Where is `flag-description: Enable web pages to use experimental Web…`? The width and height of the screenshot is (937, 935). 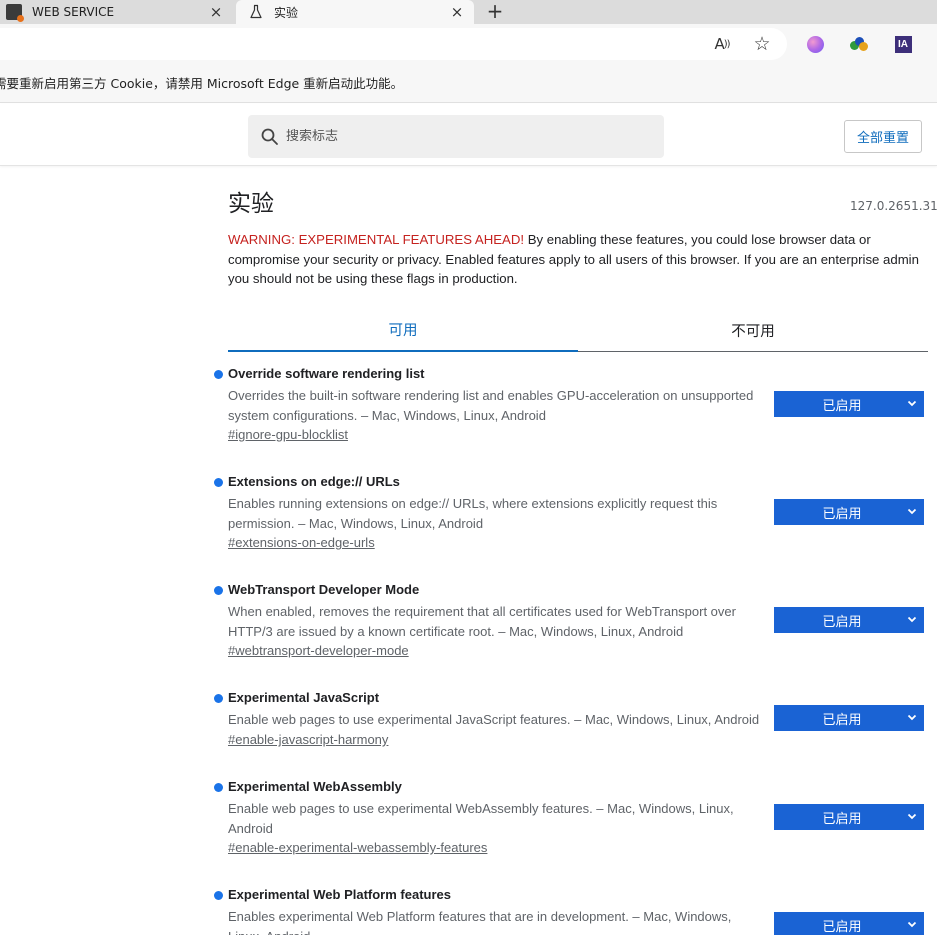 flag-description: Enable web pages to use experimental Web… is located at coordinates (481, 818).